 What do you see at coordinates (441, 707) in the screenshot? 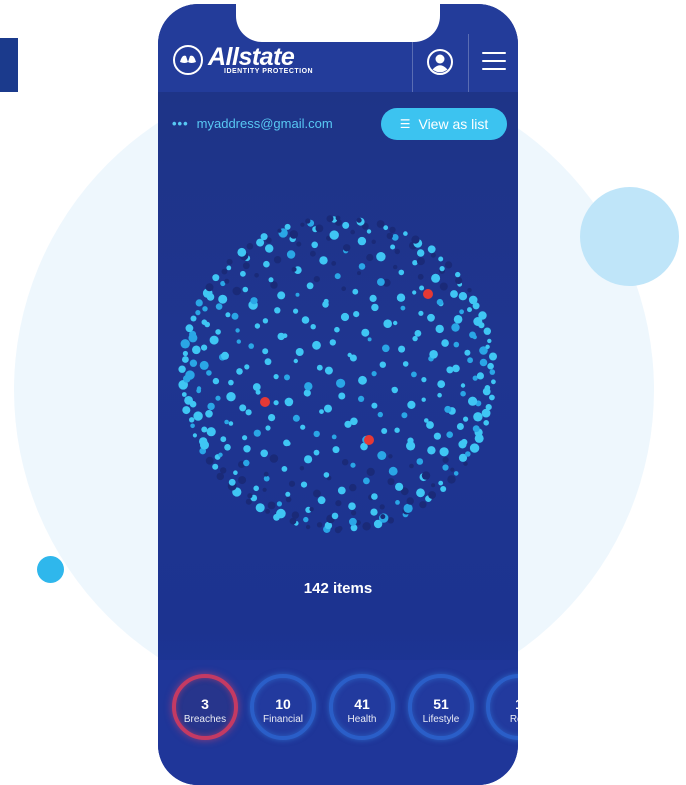
I see `category-lifestyle: 51 Lifestyle` at bounding box center [441, 707].